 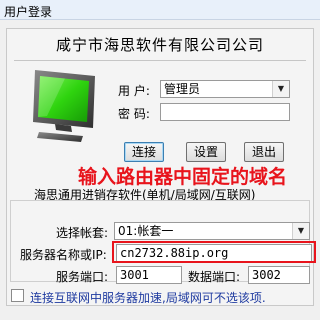 What do you see at coordinates (225, 112) in the screenshot?
I see `password-field` at bounding box center [225, 112].